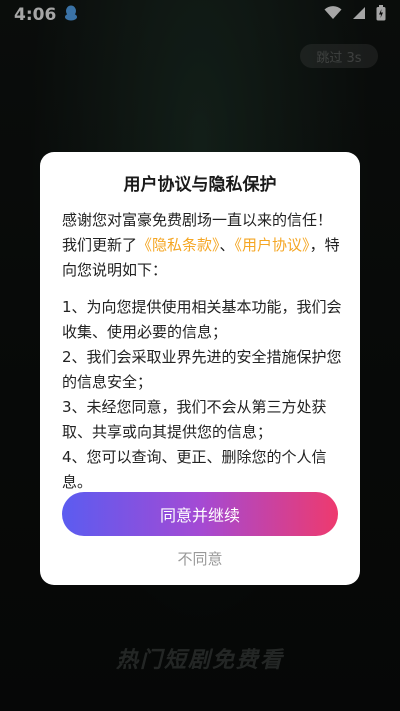 This screenshot has width=400, height=711. I want to click on dialog-title: 用户协议与隐私保护, so click(200, 185).